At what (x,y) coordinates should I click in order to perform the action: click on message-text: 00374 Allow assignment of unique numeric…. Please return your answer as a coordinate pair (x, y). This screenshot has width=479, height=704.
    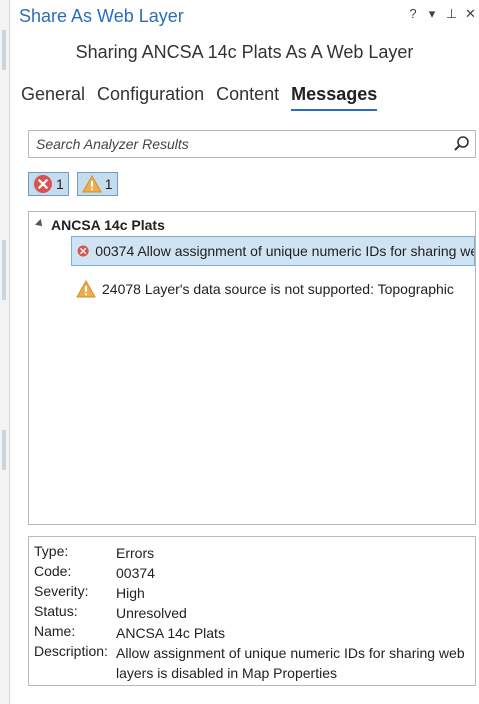
    Looking at the image, I should click on (284, 251).